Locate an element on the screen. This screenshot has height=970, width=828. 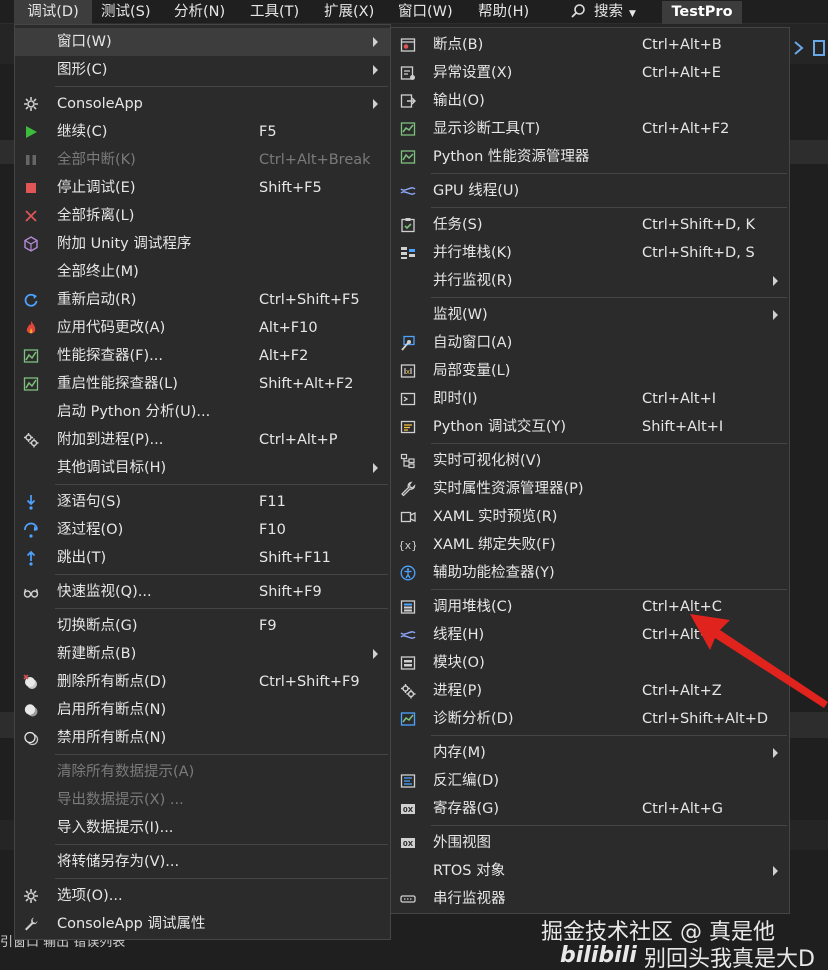
menu-item-shortcut: Ctrl+Alt+F2 is located at coordinates (686, 129).